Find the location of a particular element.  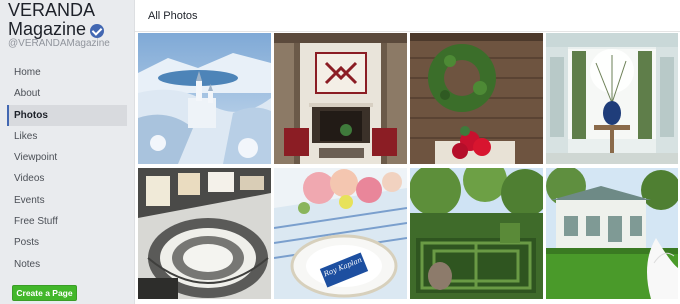

nav-item-free-stuff: Free Stuff is located at coordinates (67, 221).